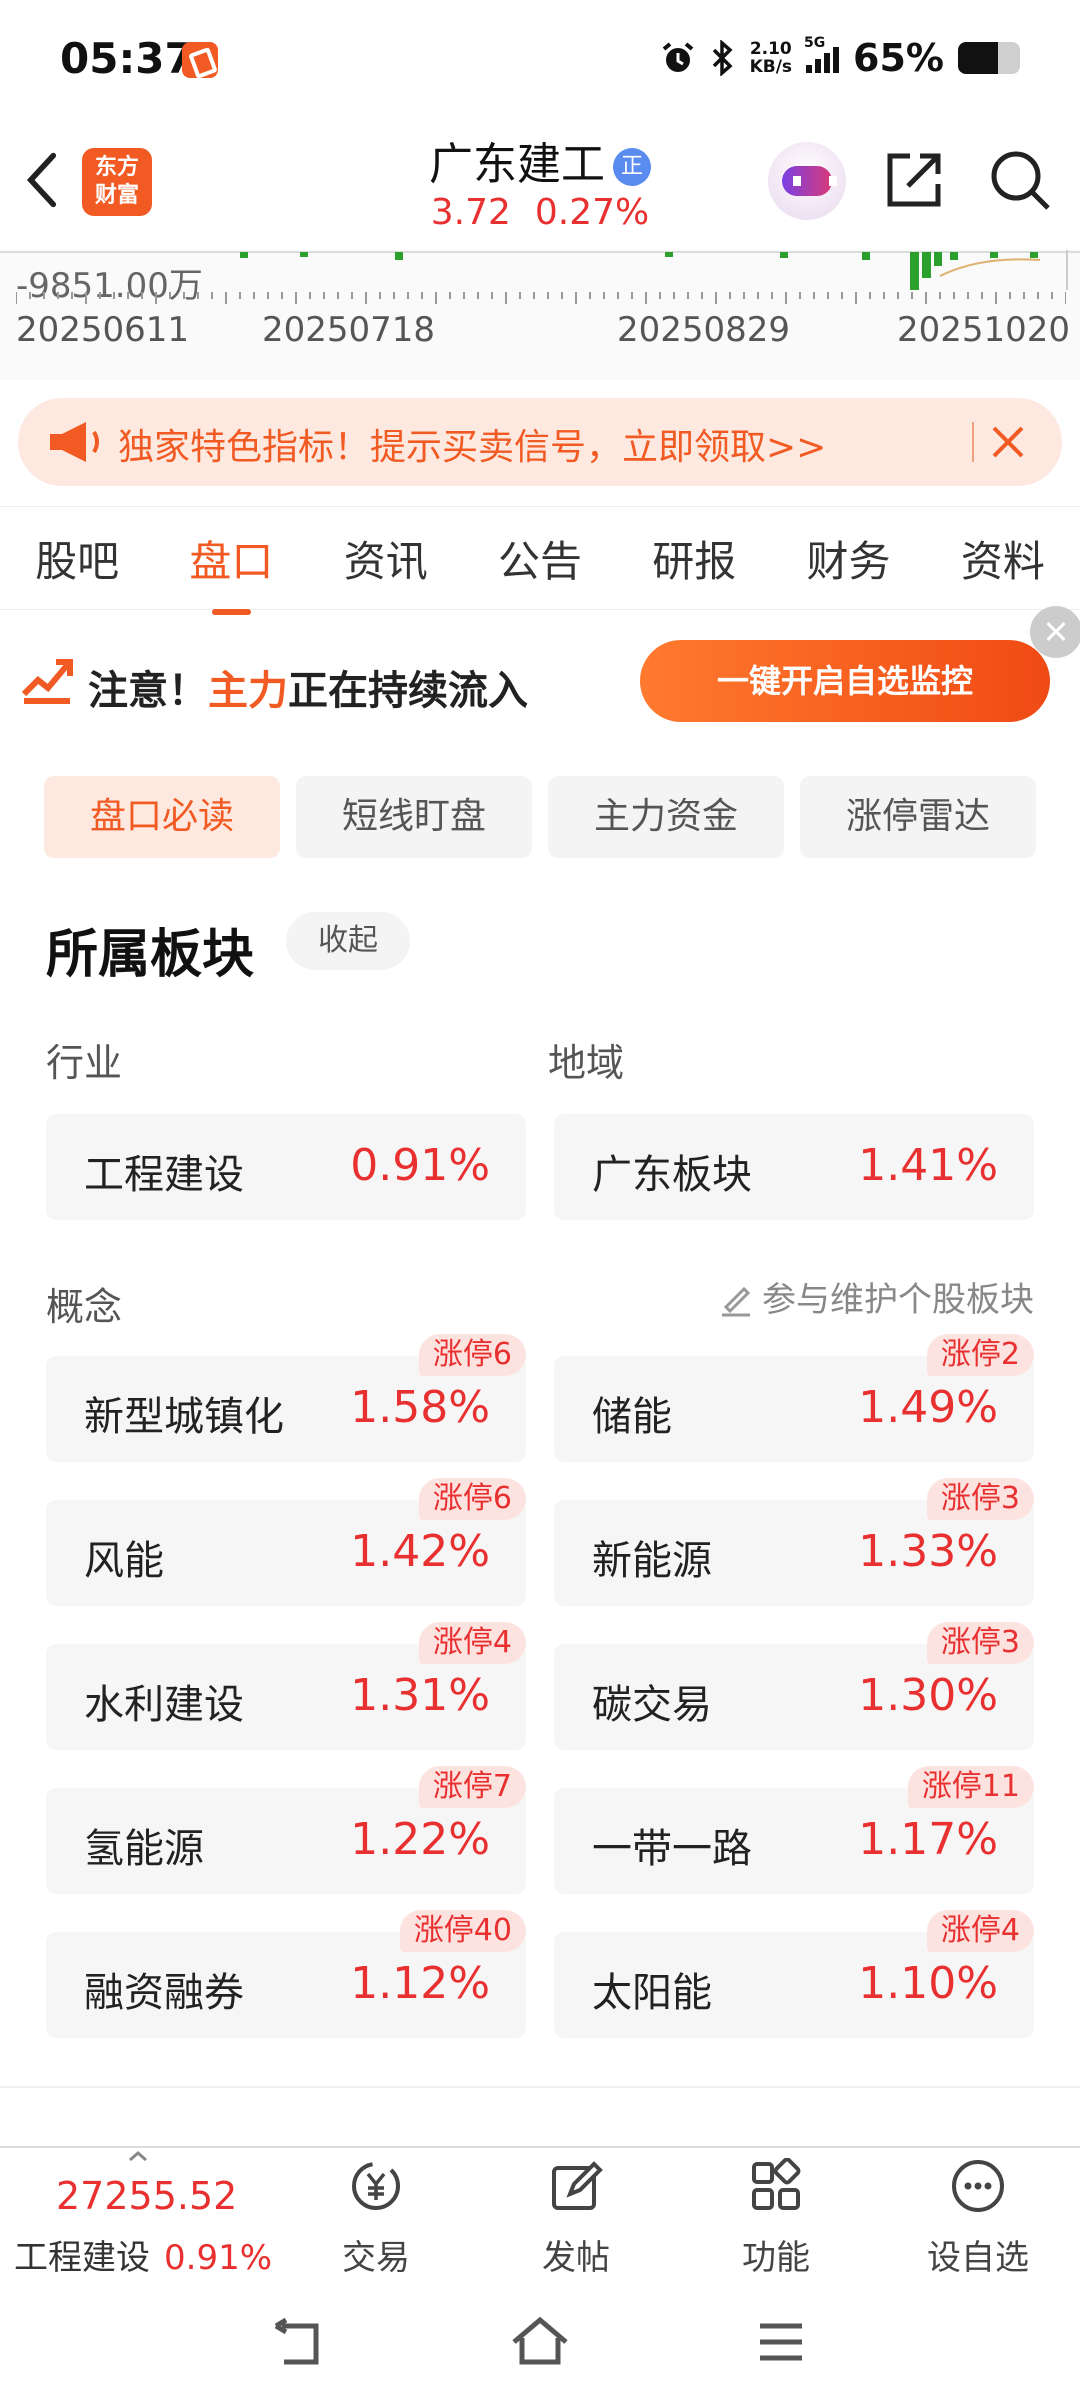 The width and height of the screenshot is (1080, 2408). Describe the element at coordinates (143, 2254) in the screenshot. I see `index-name: 工程建设 0.91%` at that location.